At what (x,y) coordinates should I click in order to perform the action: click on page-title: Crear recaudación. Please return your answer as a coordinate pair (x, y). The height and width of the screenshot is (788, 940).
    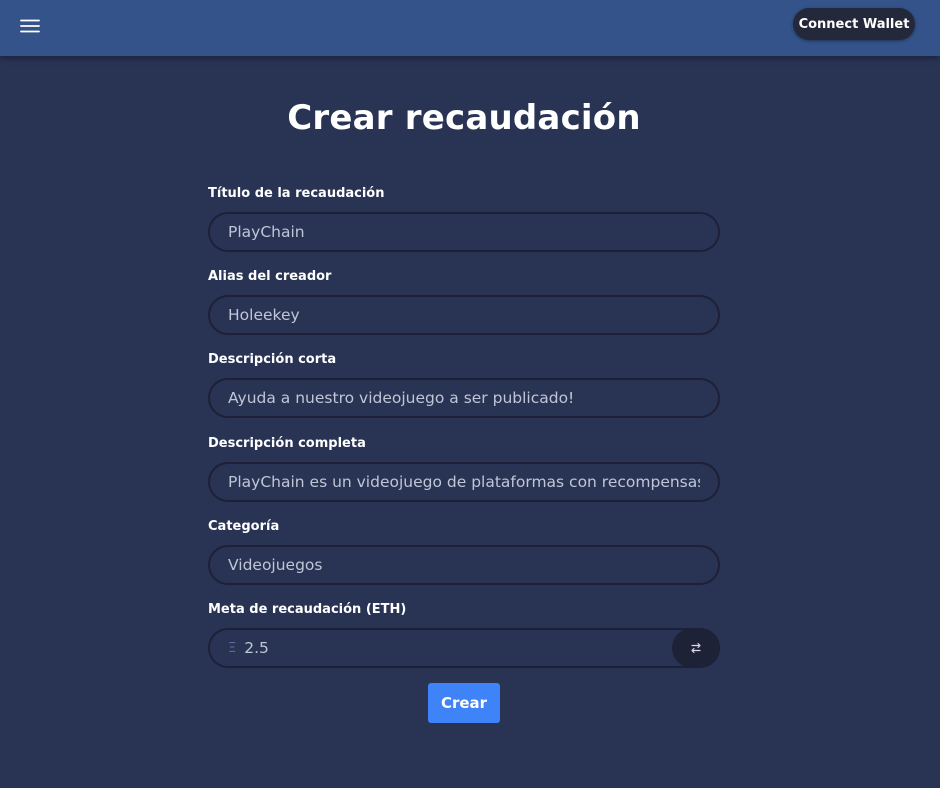
    Looking at the image, I should click on (464, 118).